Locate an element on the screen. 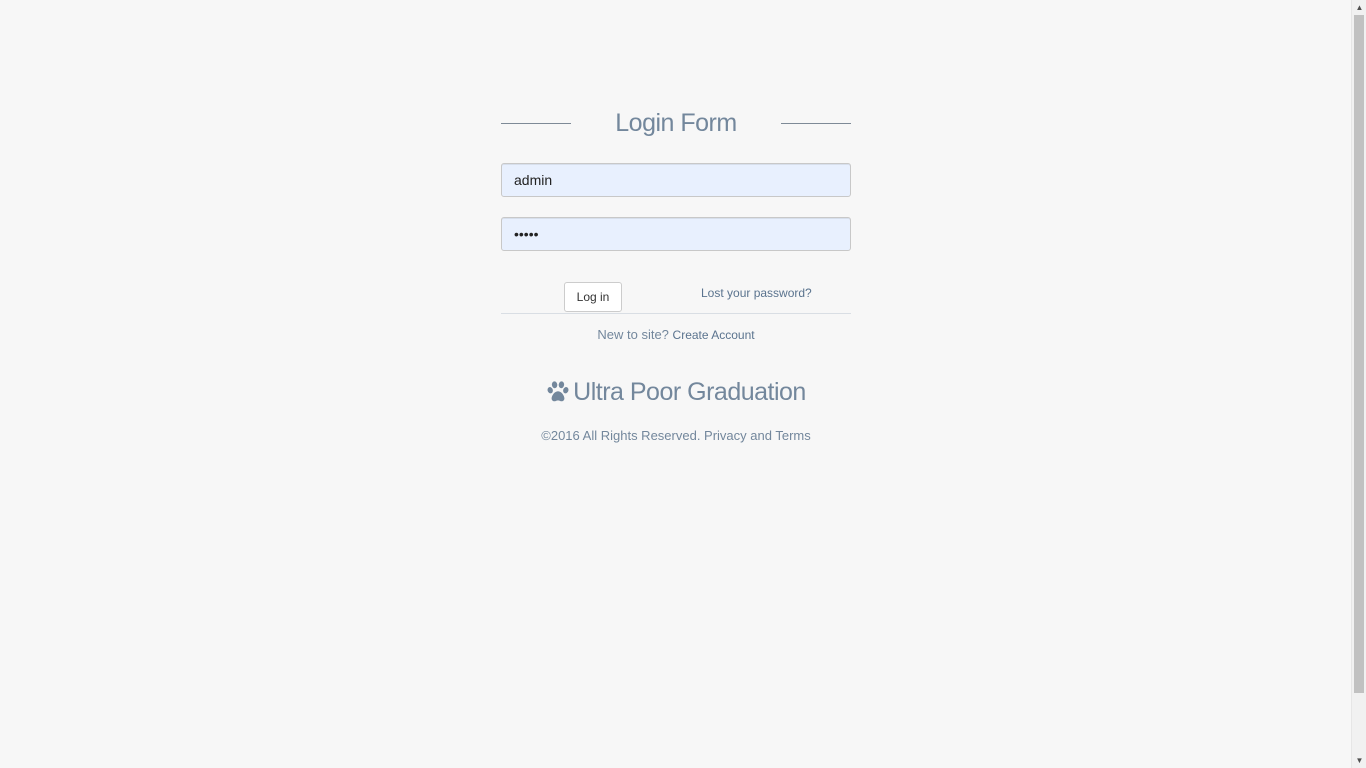 This screenshot has width=1366, height=768. paw-icon is located at coordinates (558, 396).